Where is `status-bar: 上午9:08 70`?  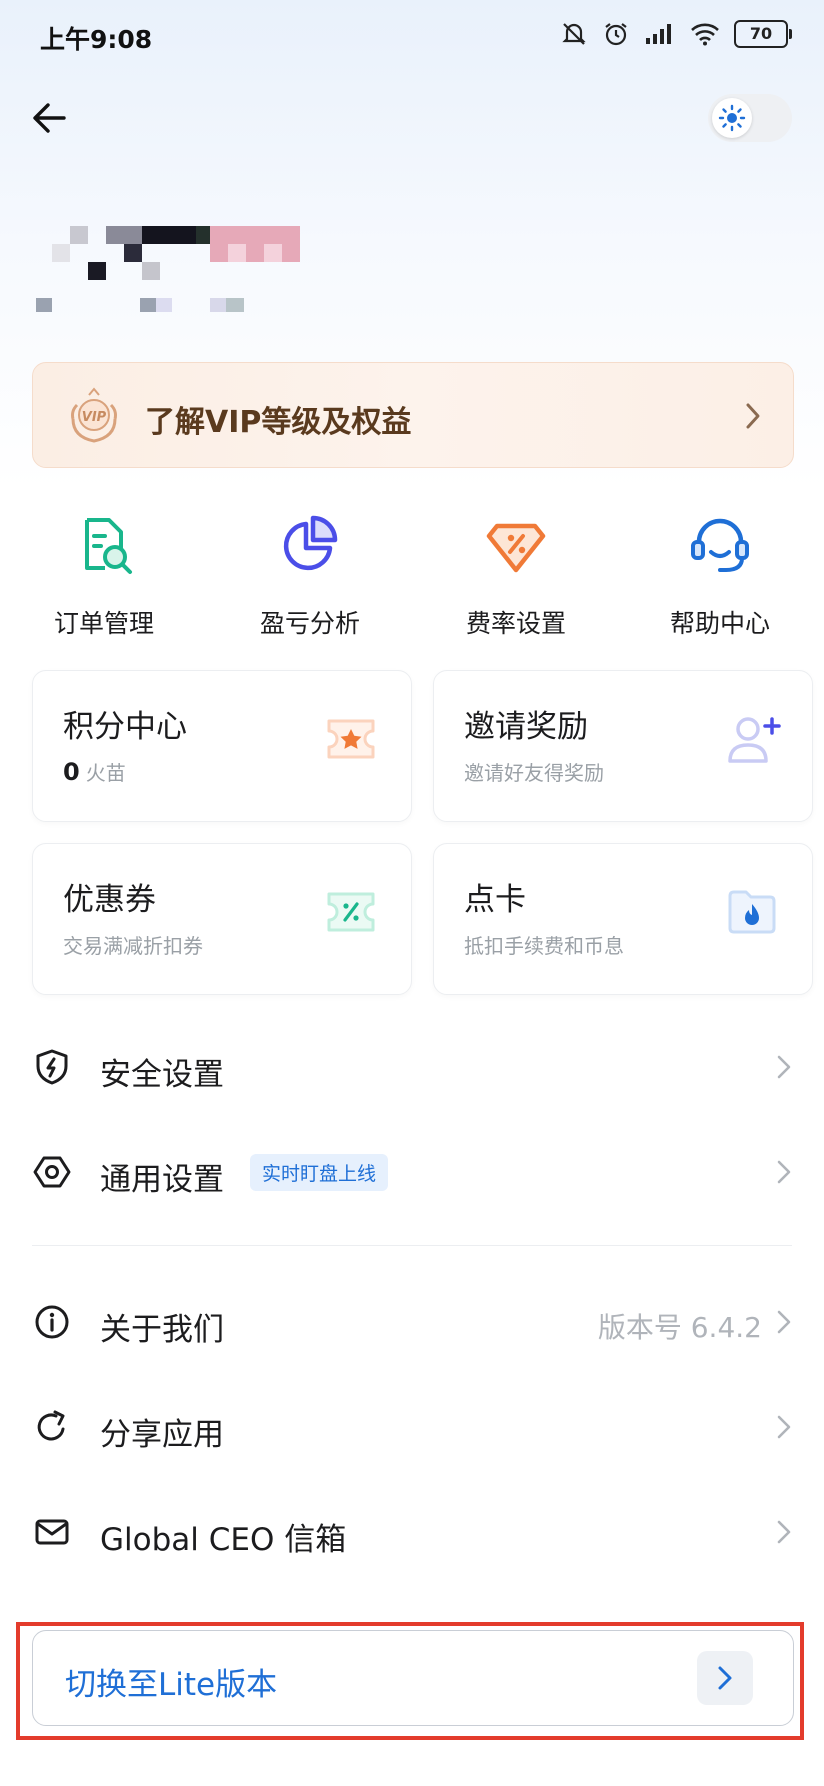 status-bar: 上午9:08 70 is located at coordinates (412, 37).